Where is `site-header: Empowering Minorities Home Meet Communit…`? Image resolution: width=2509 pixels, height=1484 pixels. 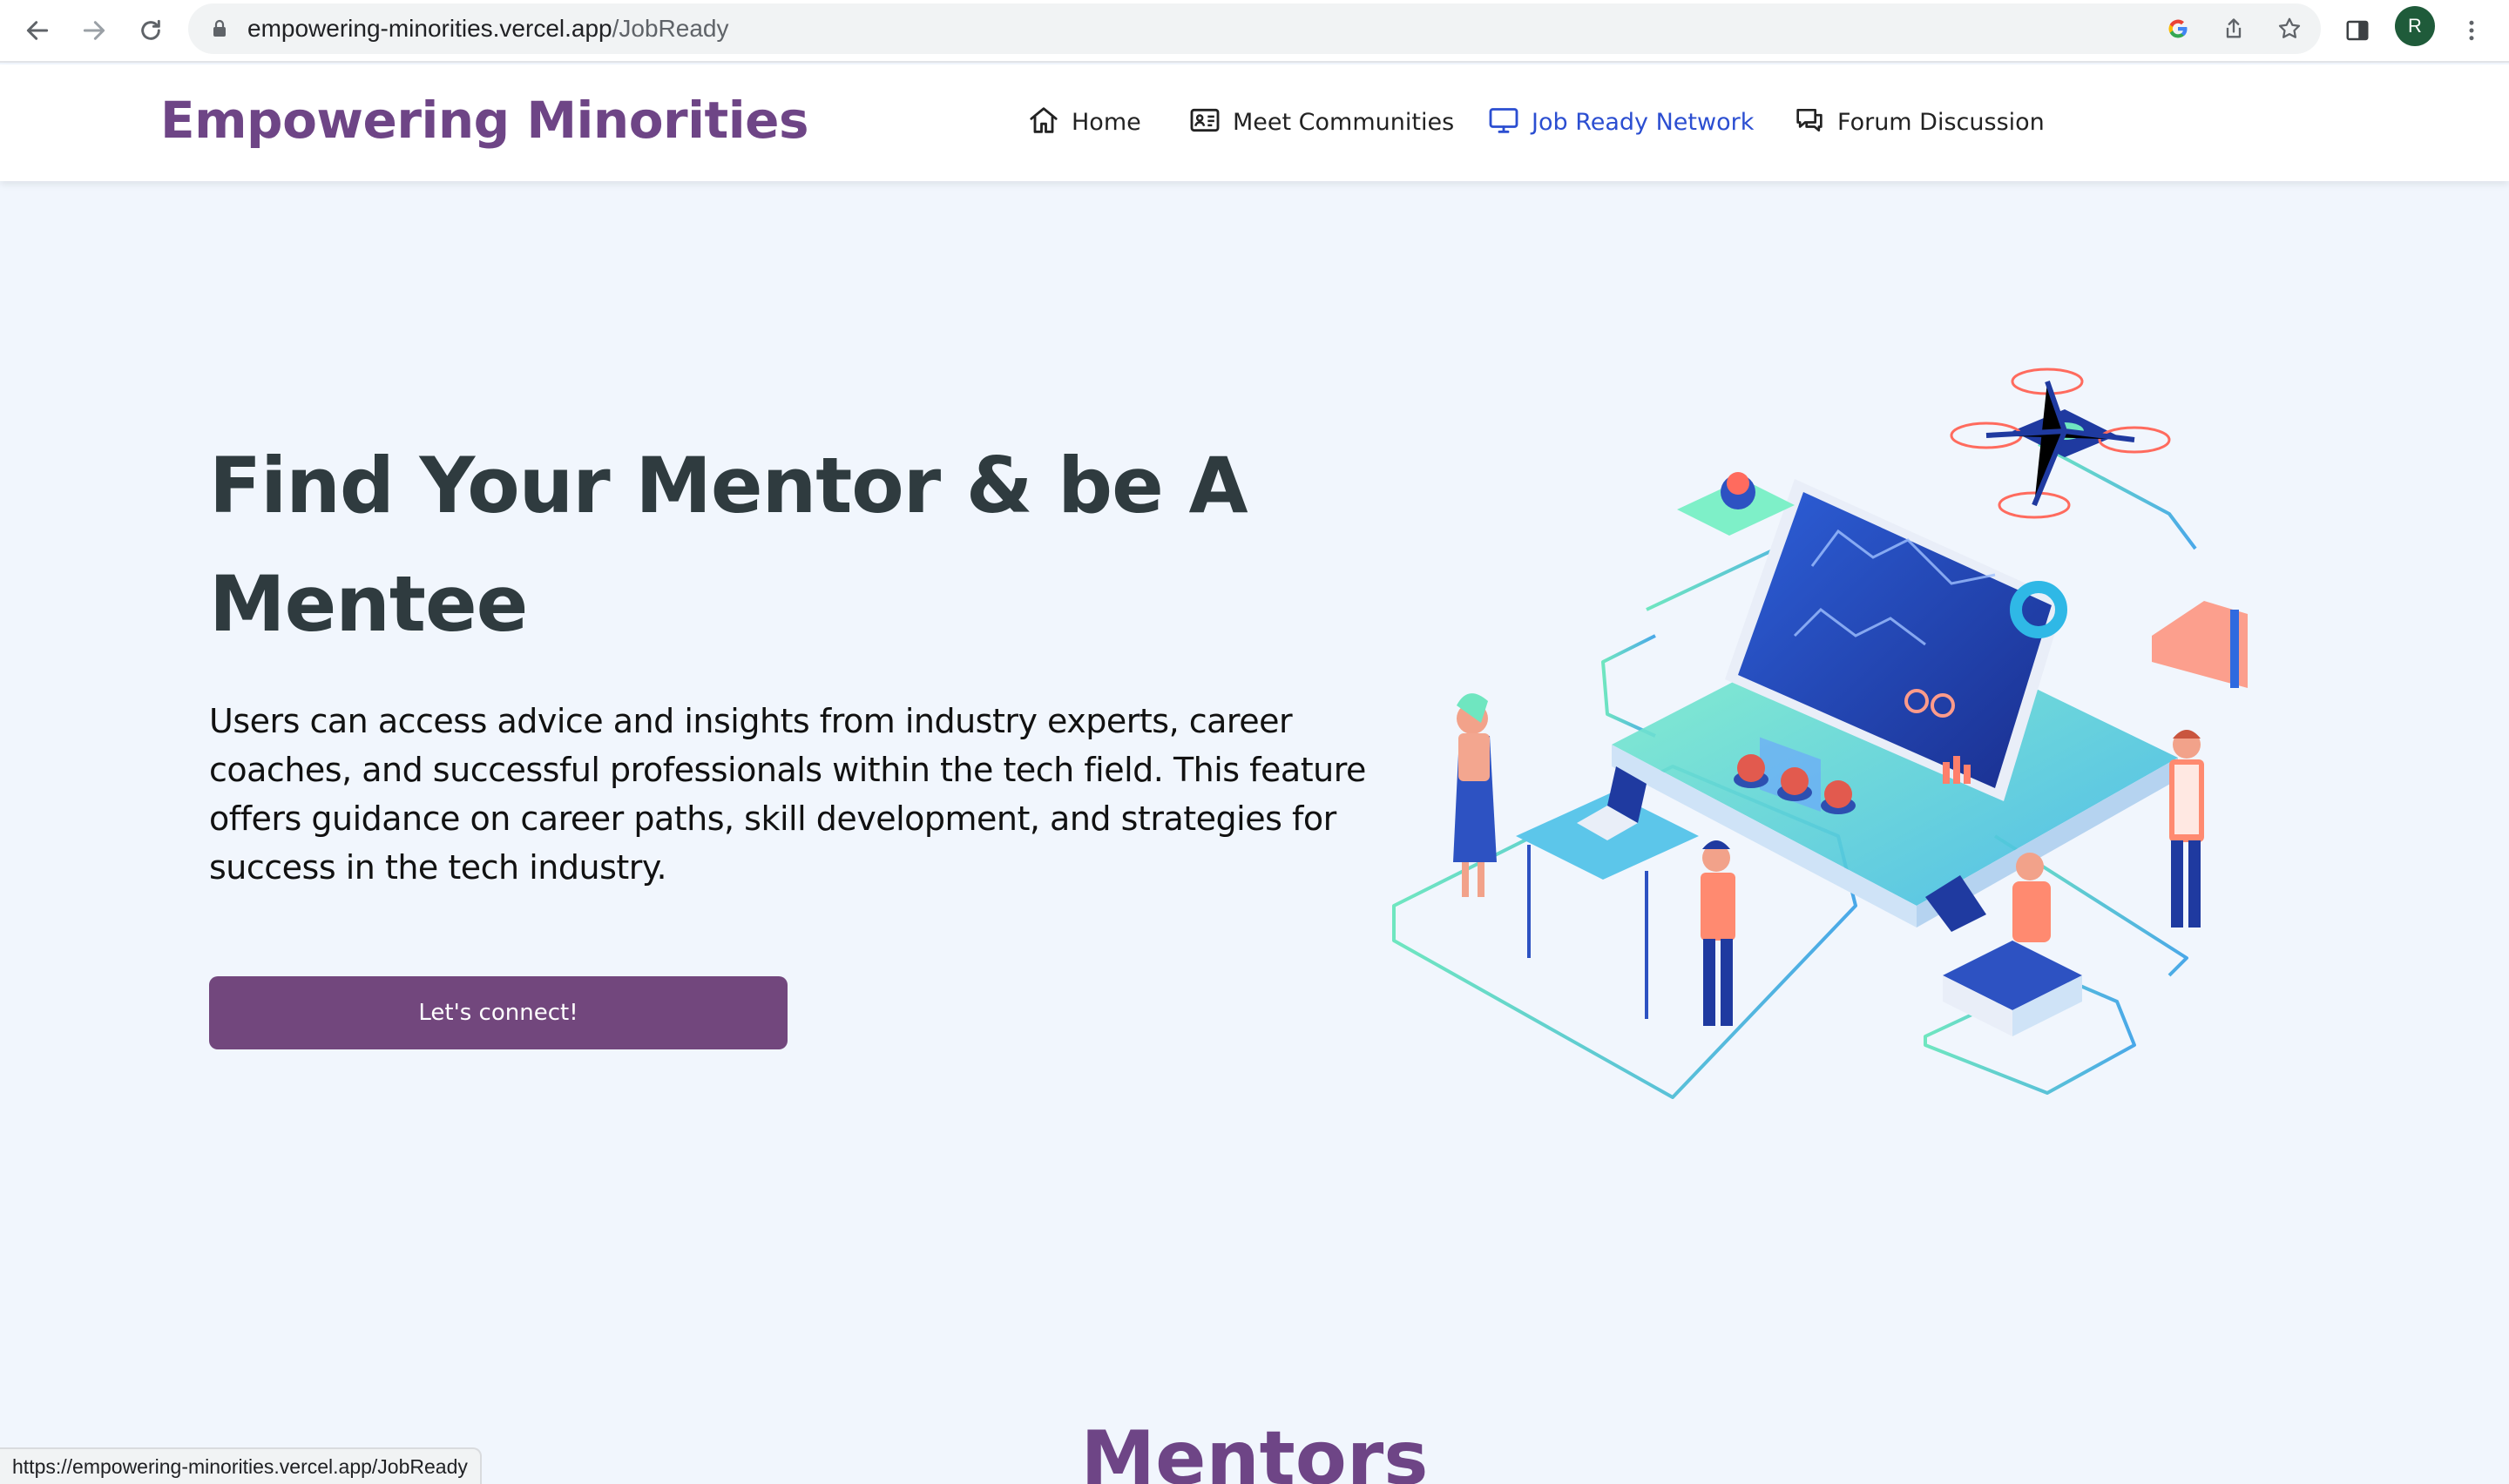
site-header: Empowering Minorities Home Meet Communit… is located at coordinates (1254, 122).